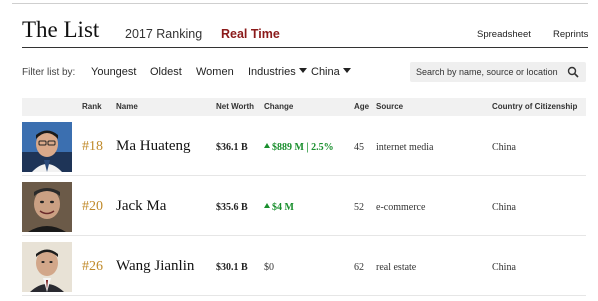  Describe the element at coordinates (61, 29) in the screenshot. I see `page-title: The List` at that location.